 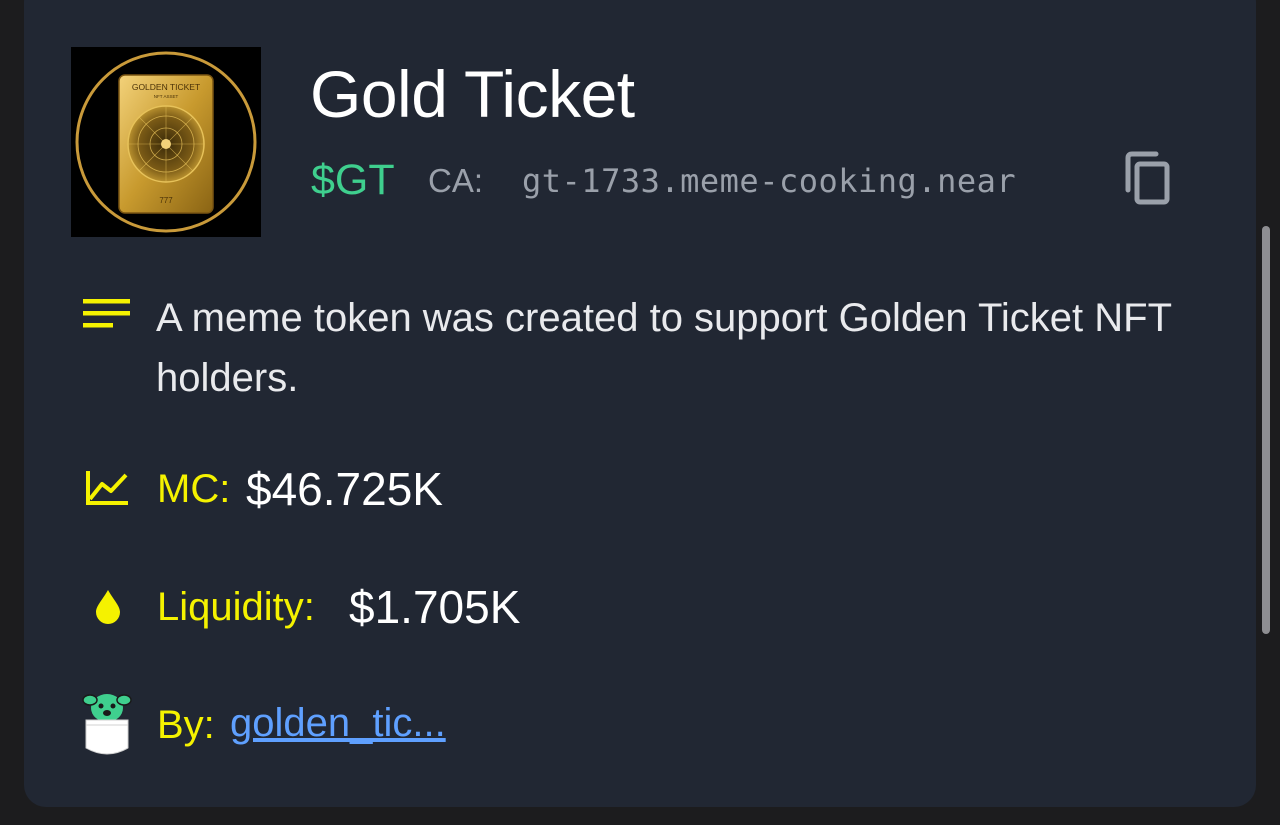 I want to click on copy-button, so click(x=1149, y=181).